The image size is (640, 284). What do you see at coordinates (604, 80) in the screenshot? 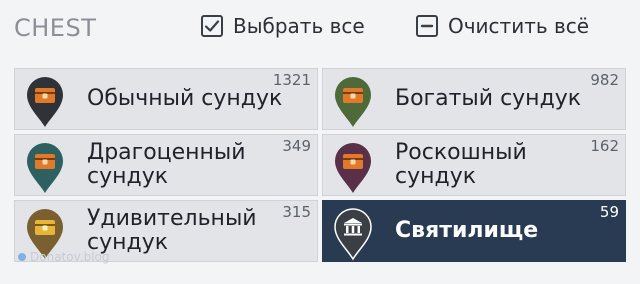
I see `filter-card-count: 982` at bounding box center [604, 80].